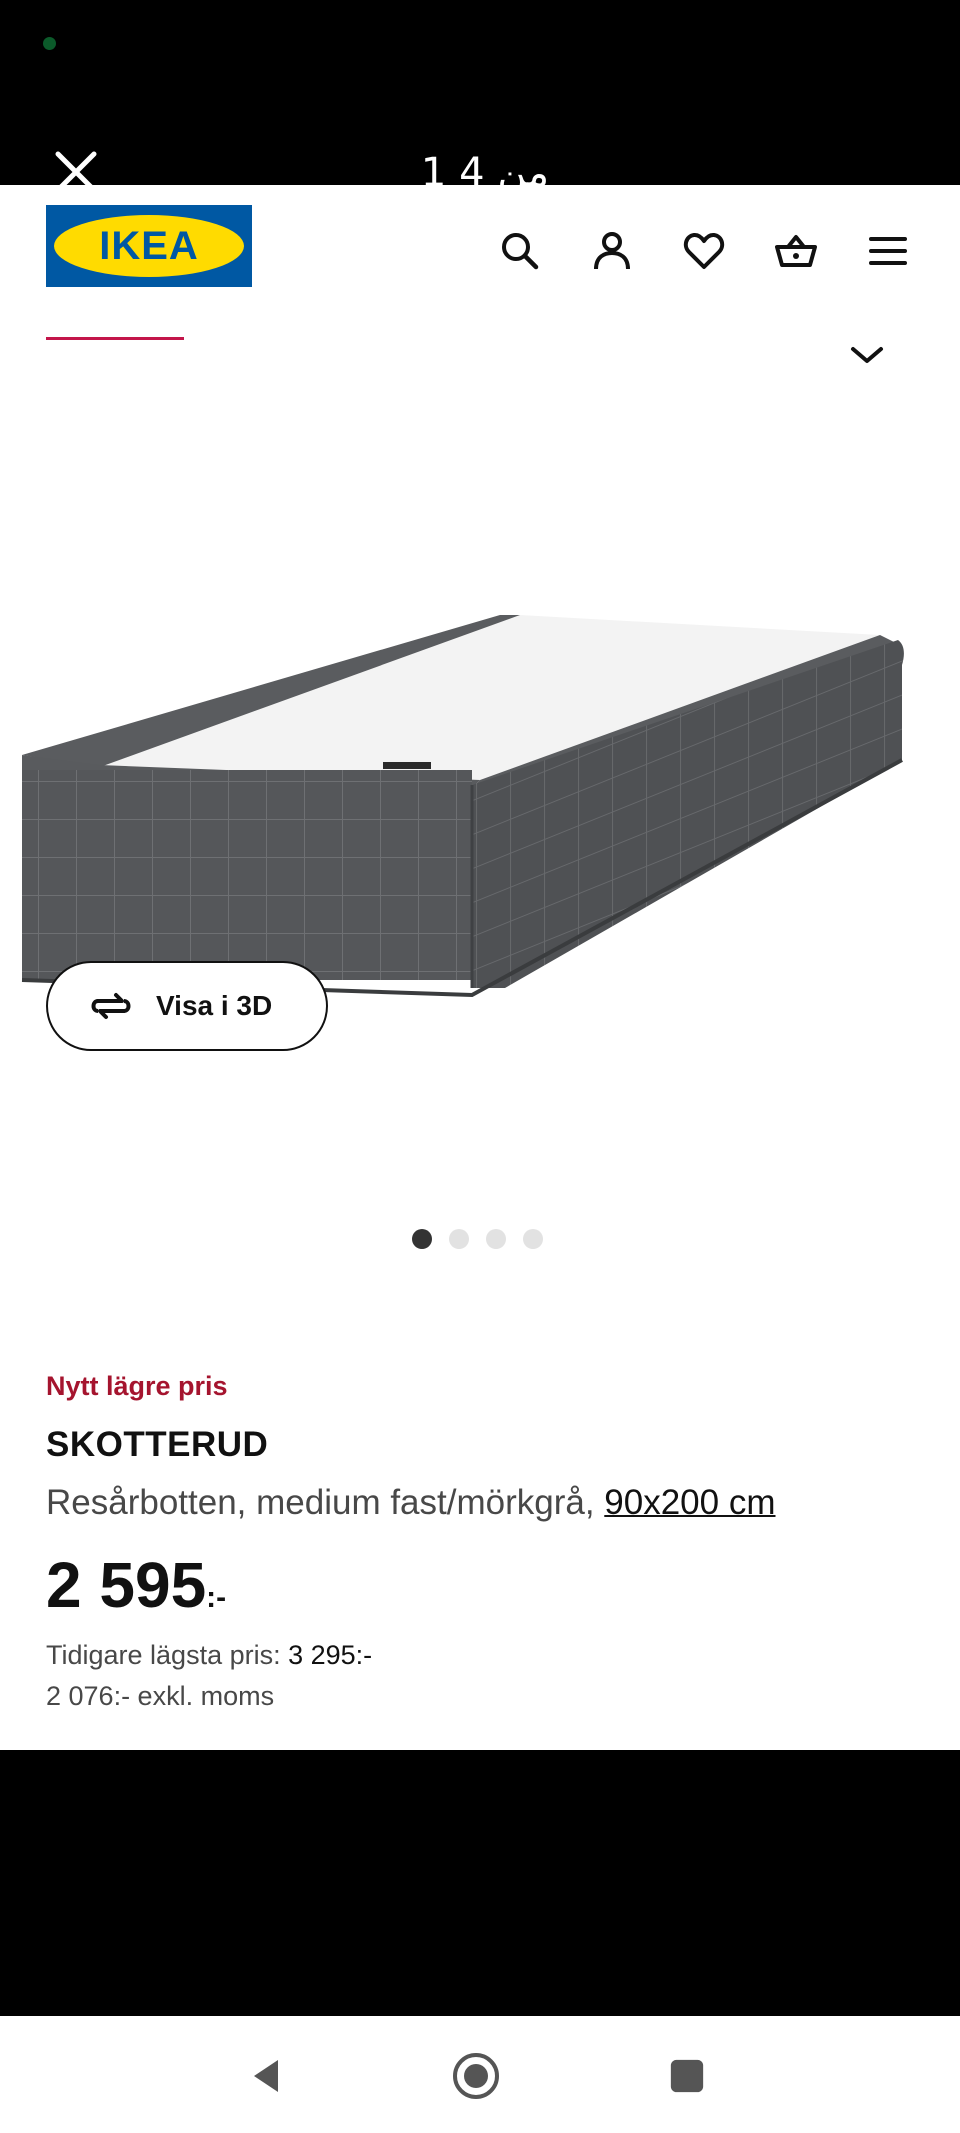 The width and height of the screenshot is (960, 2133). I want to click on back-button, so click(268, 2076).